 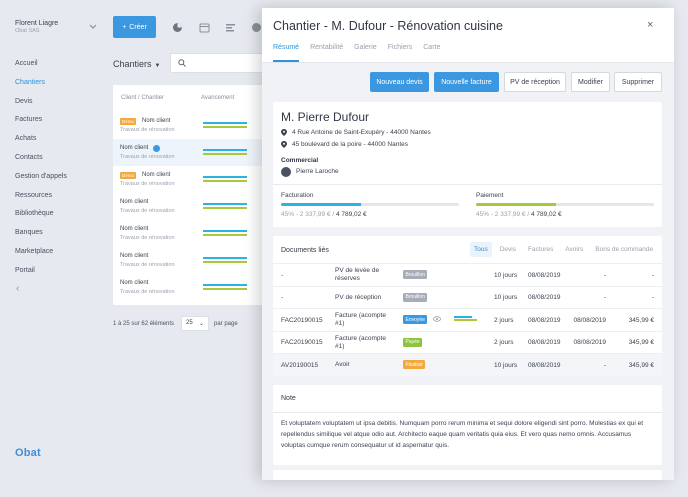 I want to click on new-quote-button: Nouveau devis, so click(x=399, y=82).